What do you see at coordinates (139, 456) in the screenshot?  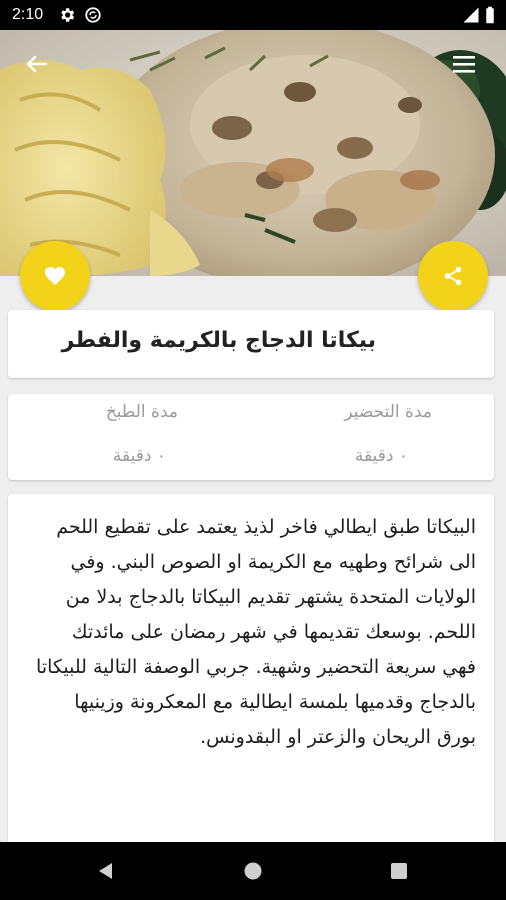 I see `cook-time-value: ٠ دقيقة` at bounding box center [139, 456].